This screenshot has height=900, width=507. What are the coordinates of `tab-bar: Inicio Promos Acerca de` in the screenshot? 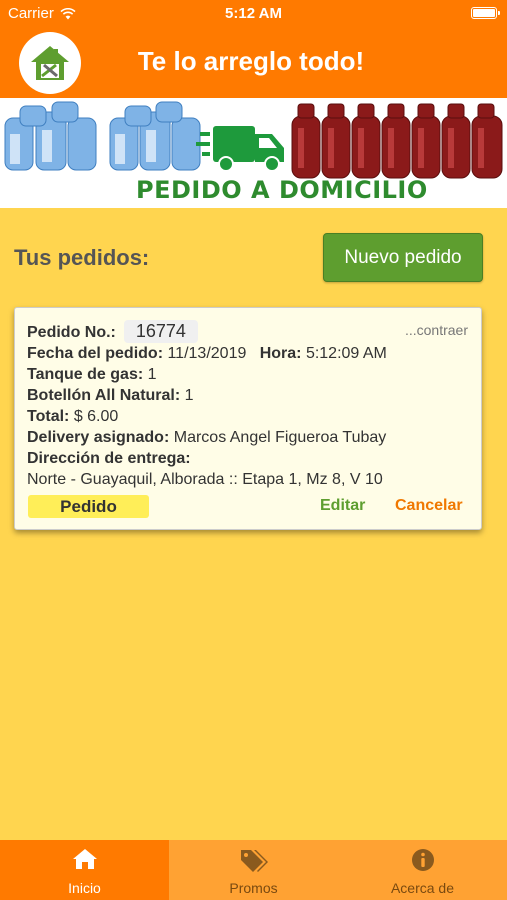 It's located at (253, 870).